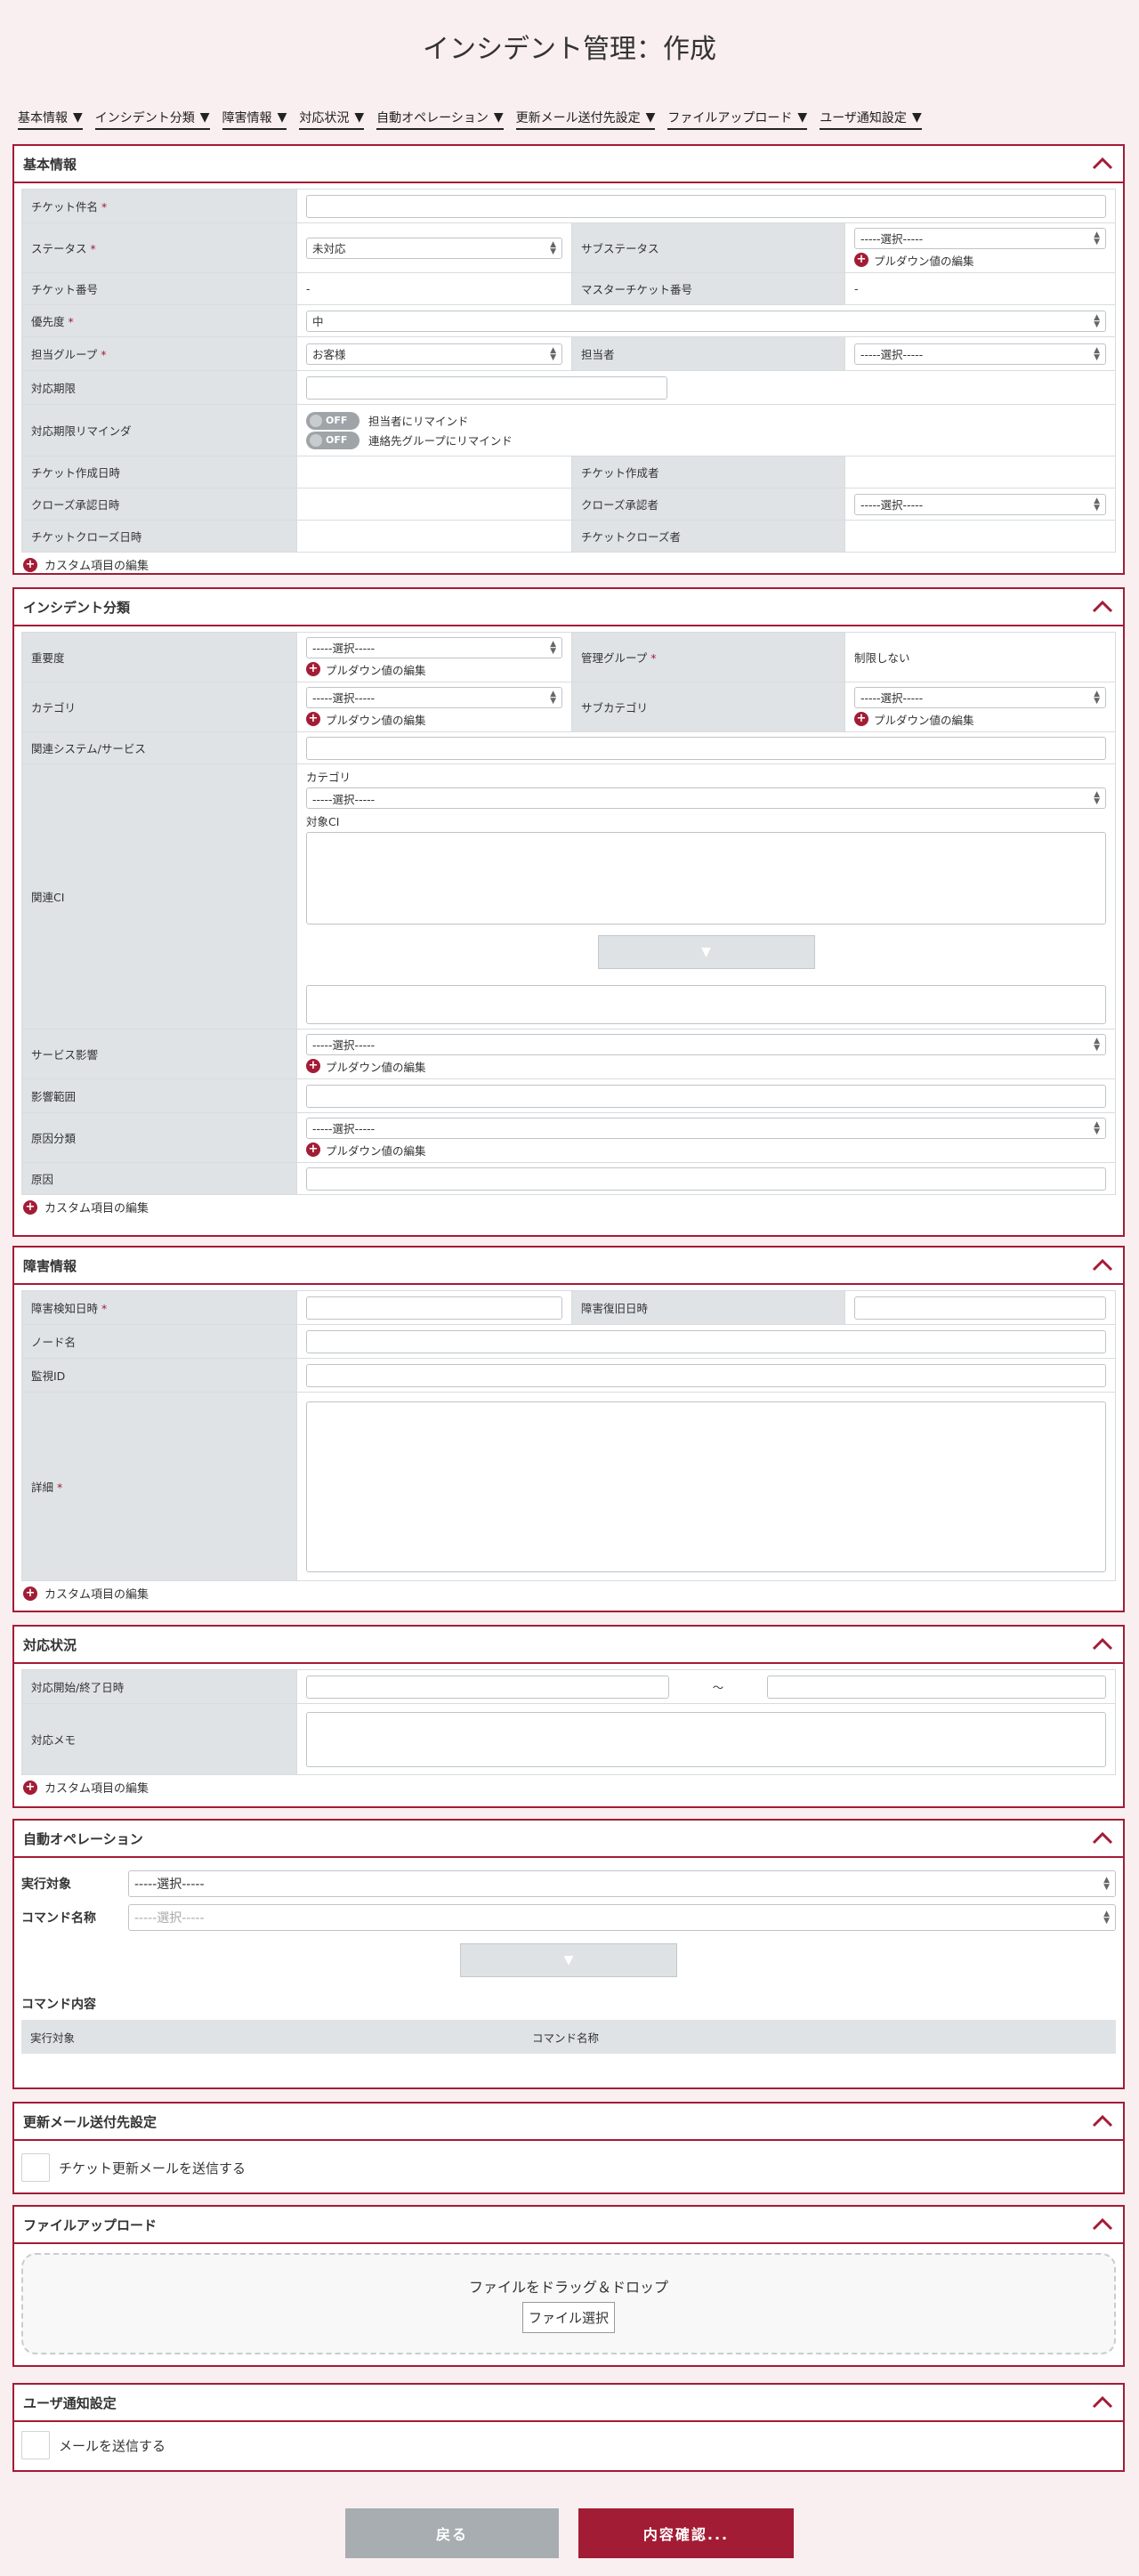  I want to click on nav-failure: 障害情報 ▼, so click(255, 119).